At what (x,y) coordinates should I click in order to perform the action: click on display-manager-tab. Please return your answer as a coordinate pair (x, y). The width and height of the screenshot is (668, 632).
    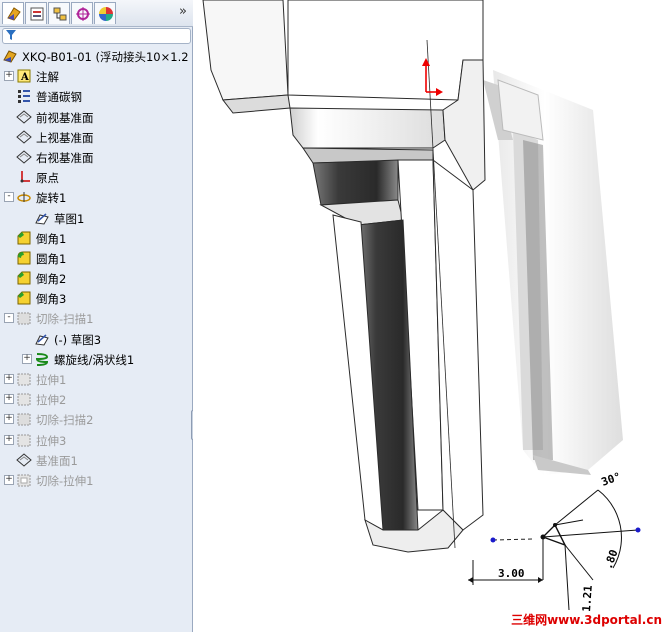
    Looking at the image, I should click on (105, 13).